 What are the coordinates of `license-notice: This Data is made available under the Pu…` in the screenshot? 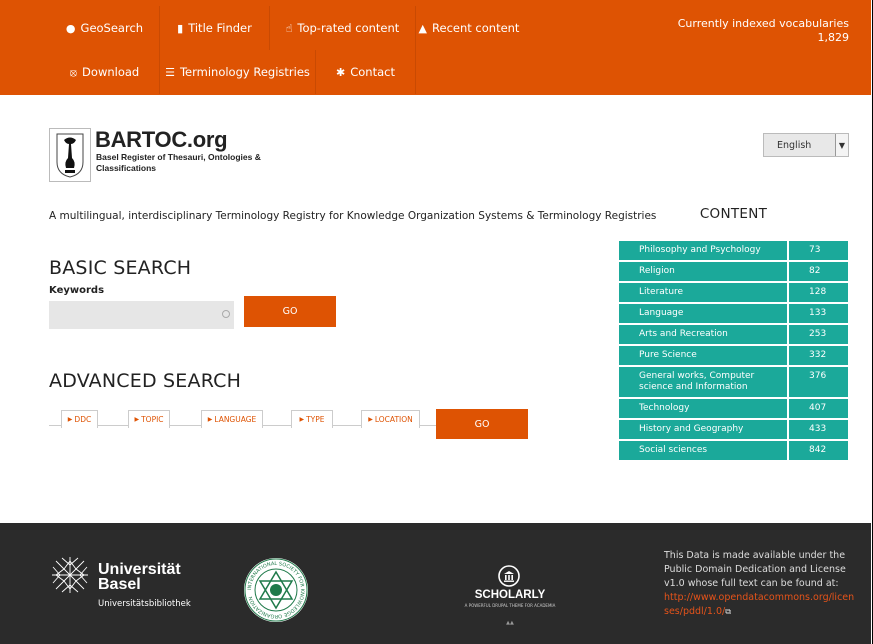 It's located at (761, 584).